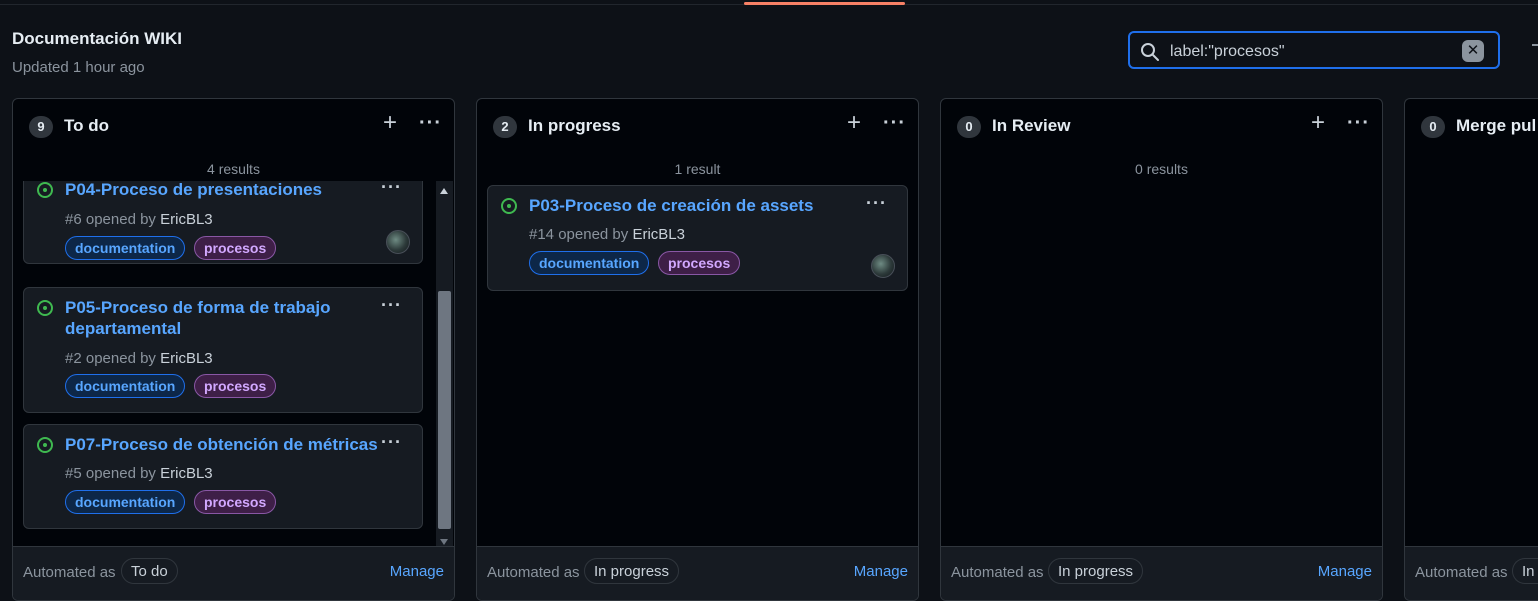 The width and height of the screenshot is (1538, 601). Describe the element at coordinates (542, 234) in the screenshot. I see `issue-number: #14` at that location.